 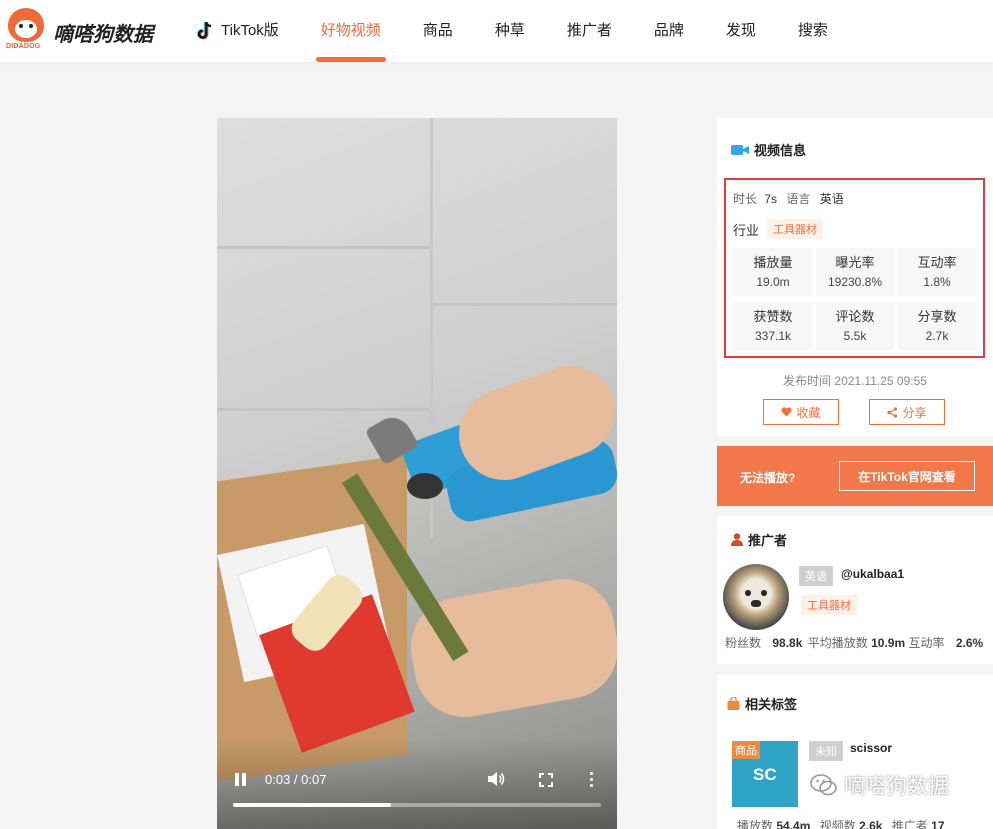 What do you see at coordinates (937, 336) in the screenshot?
I see `stat-shares-value: 2.7k` at bounding box center [937, 336].